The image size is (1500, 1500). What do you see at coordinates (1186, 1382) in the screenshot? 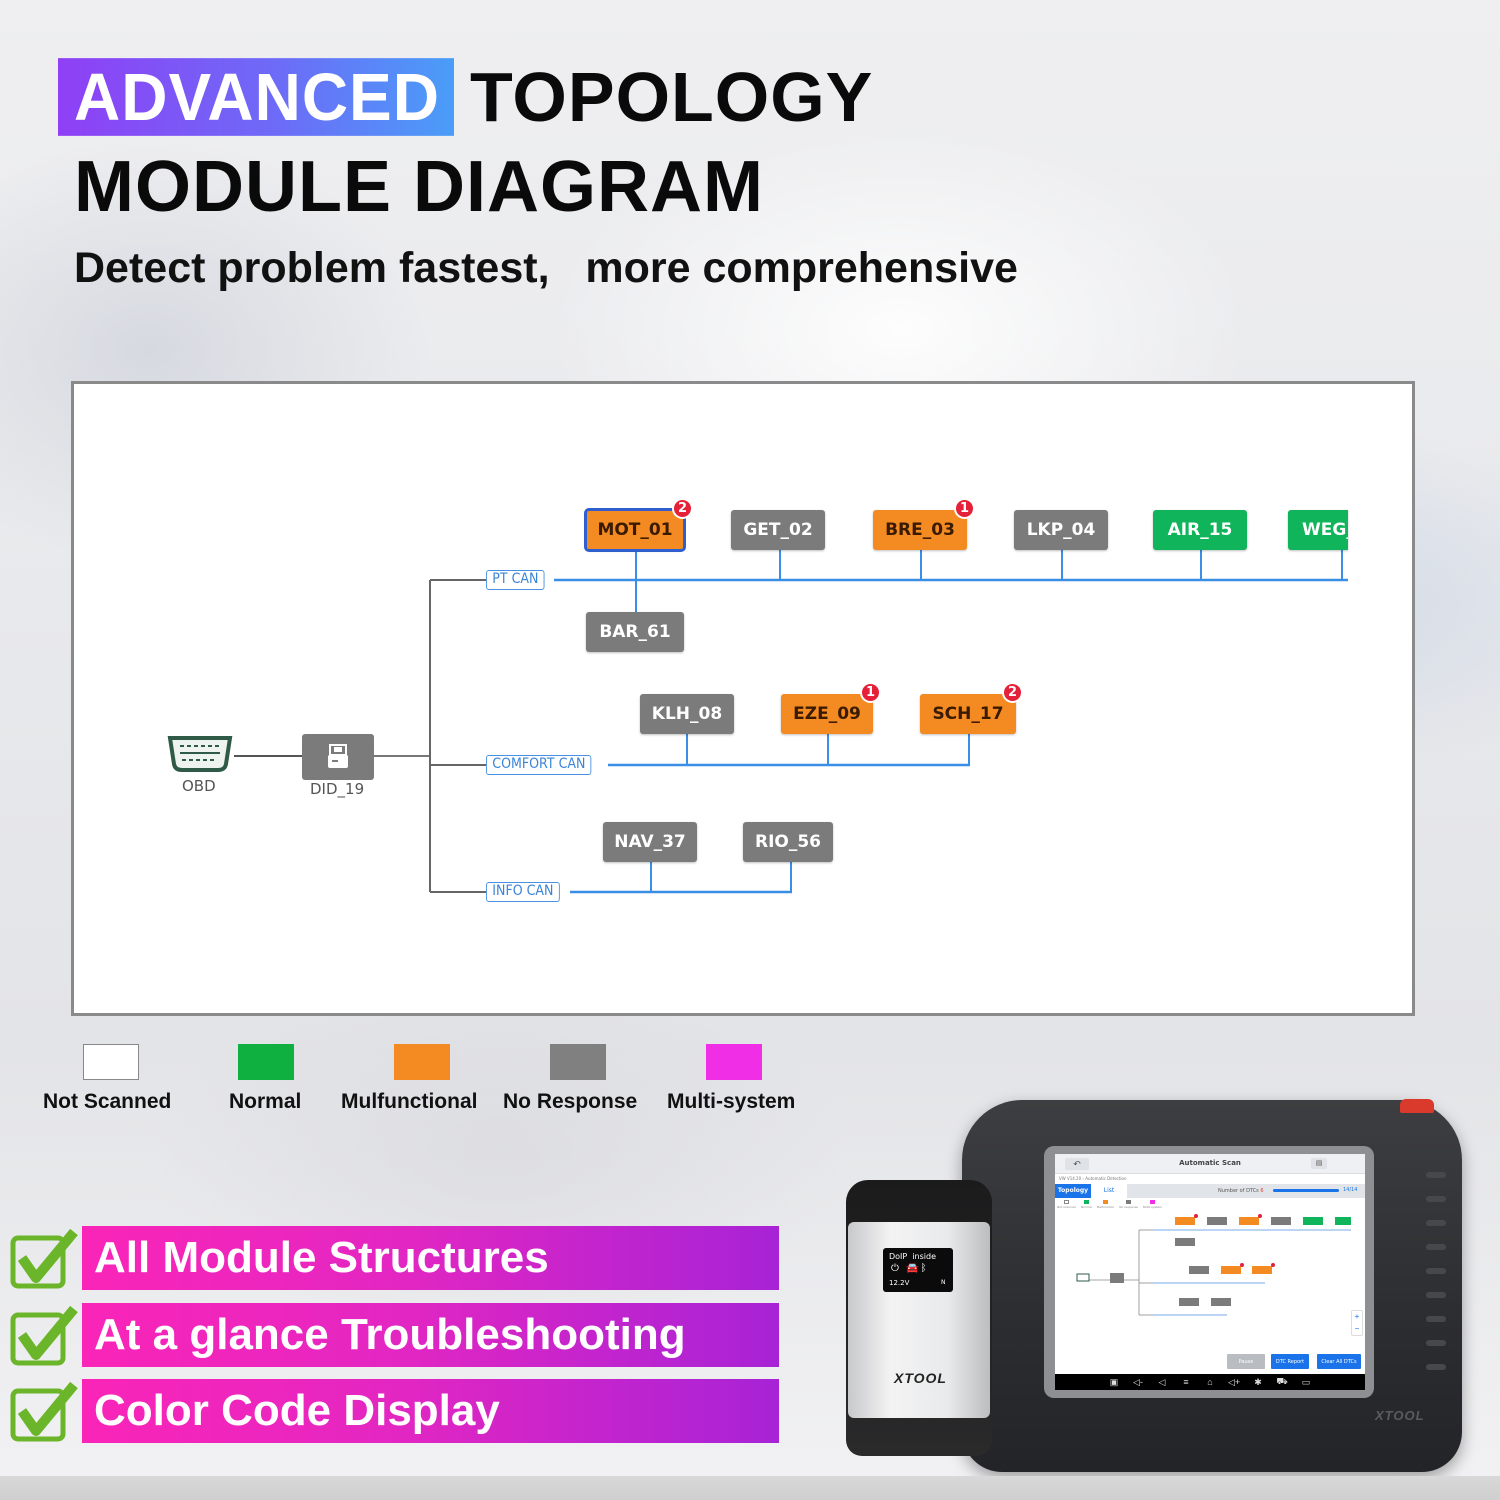
I see `menu-icon: ≡` at bounding box center [1186, 1382].